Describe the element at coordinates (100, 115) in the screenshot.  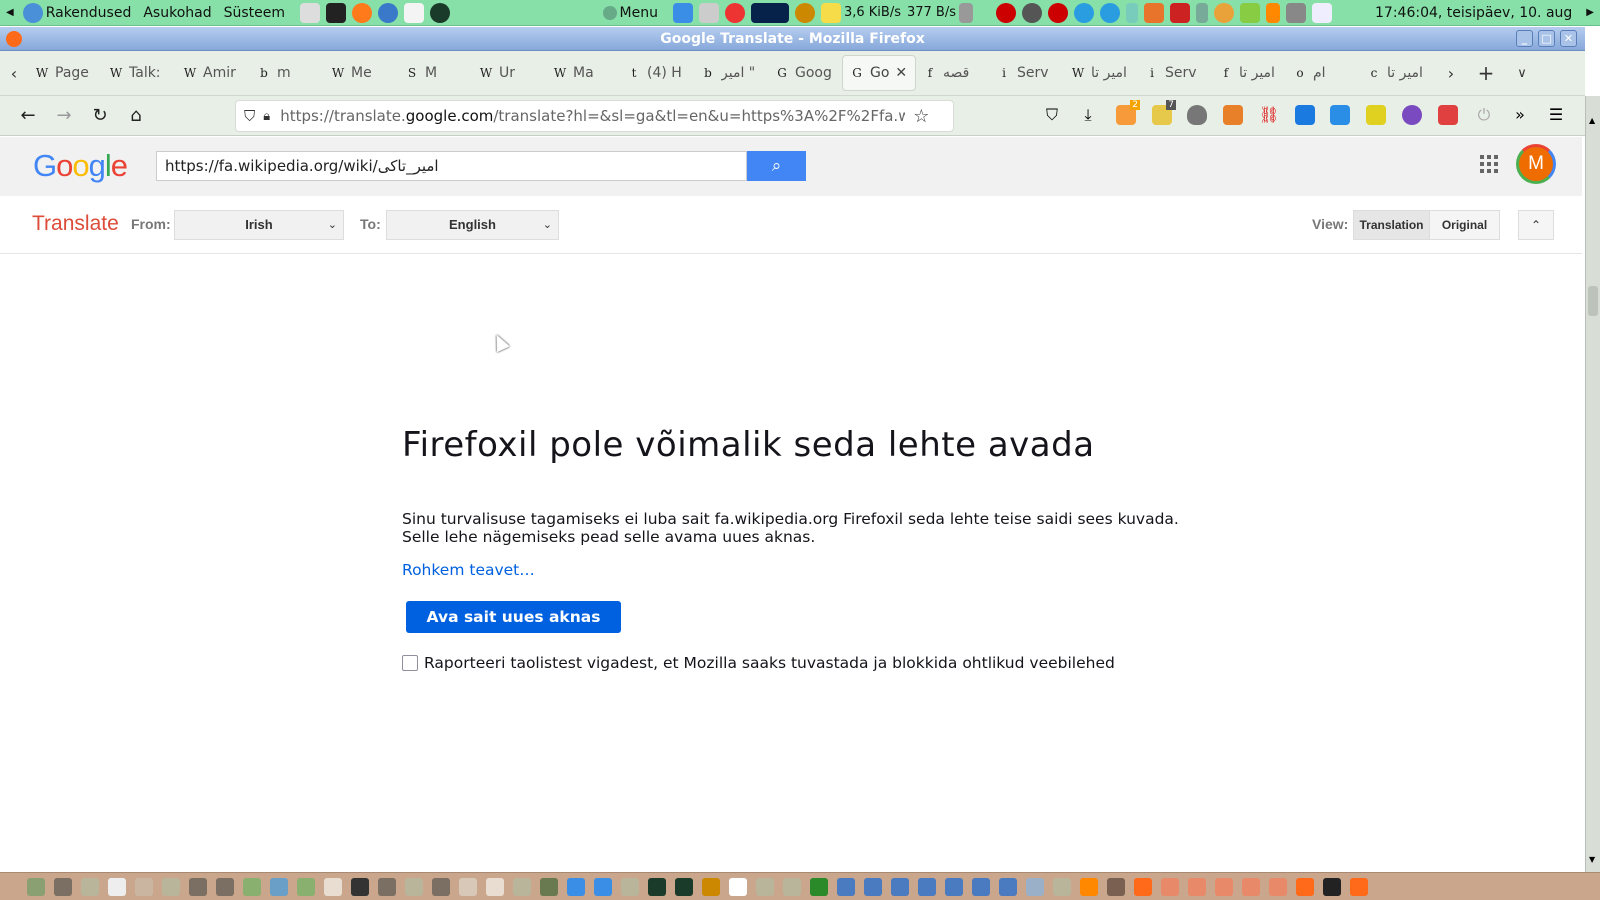
I see `reload-button: ↻` at that location.